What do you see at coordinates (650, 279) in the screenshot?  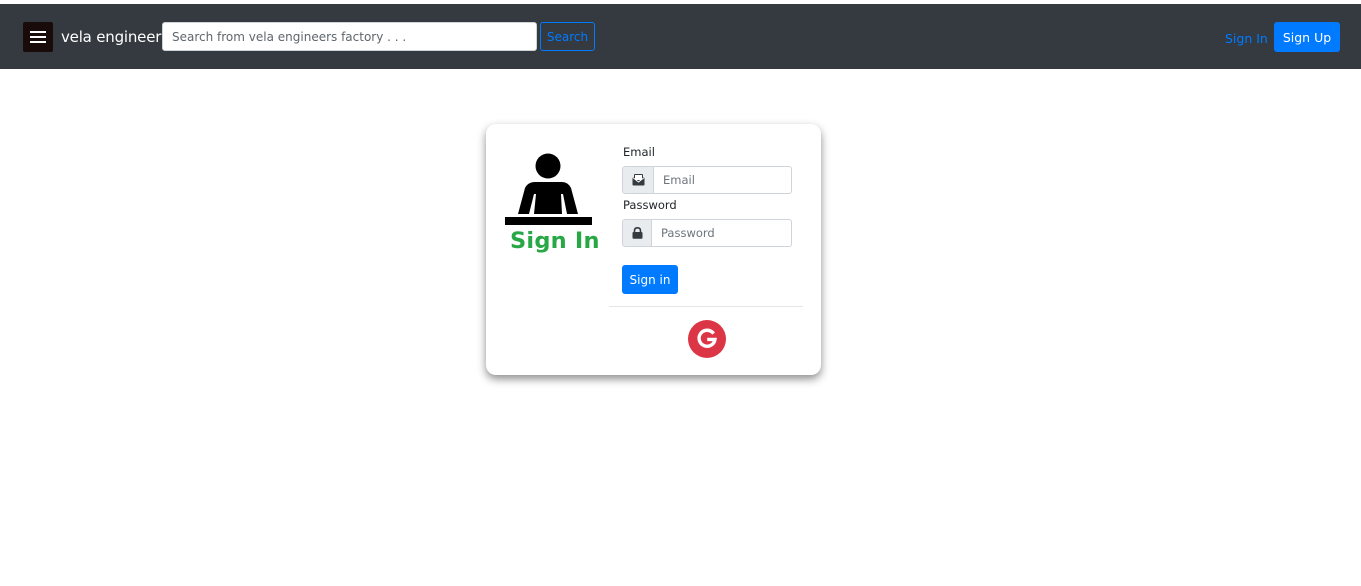 I see `signin-submit-button: Sign in` at bounding box center [650, 279].